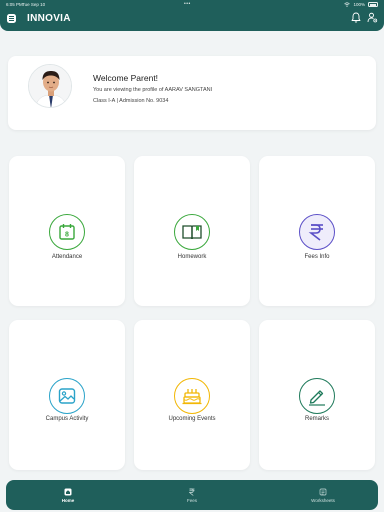 Image resolution: width=384 pixels, height=512 pixels. What do you see at coordinates (67, 419) in the screenshot?
I see `tile-label: Campus Activity` at bounding box center [67, 419].